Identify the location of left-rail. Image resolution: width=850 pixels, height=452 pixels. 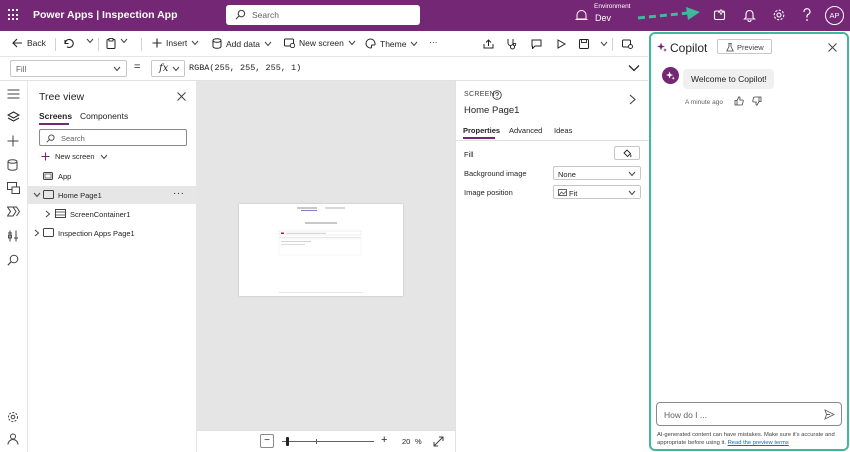
(14, 266).